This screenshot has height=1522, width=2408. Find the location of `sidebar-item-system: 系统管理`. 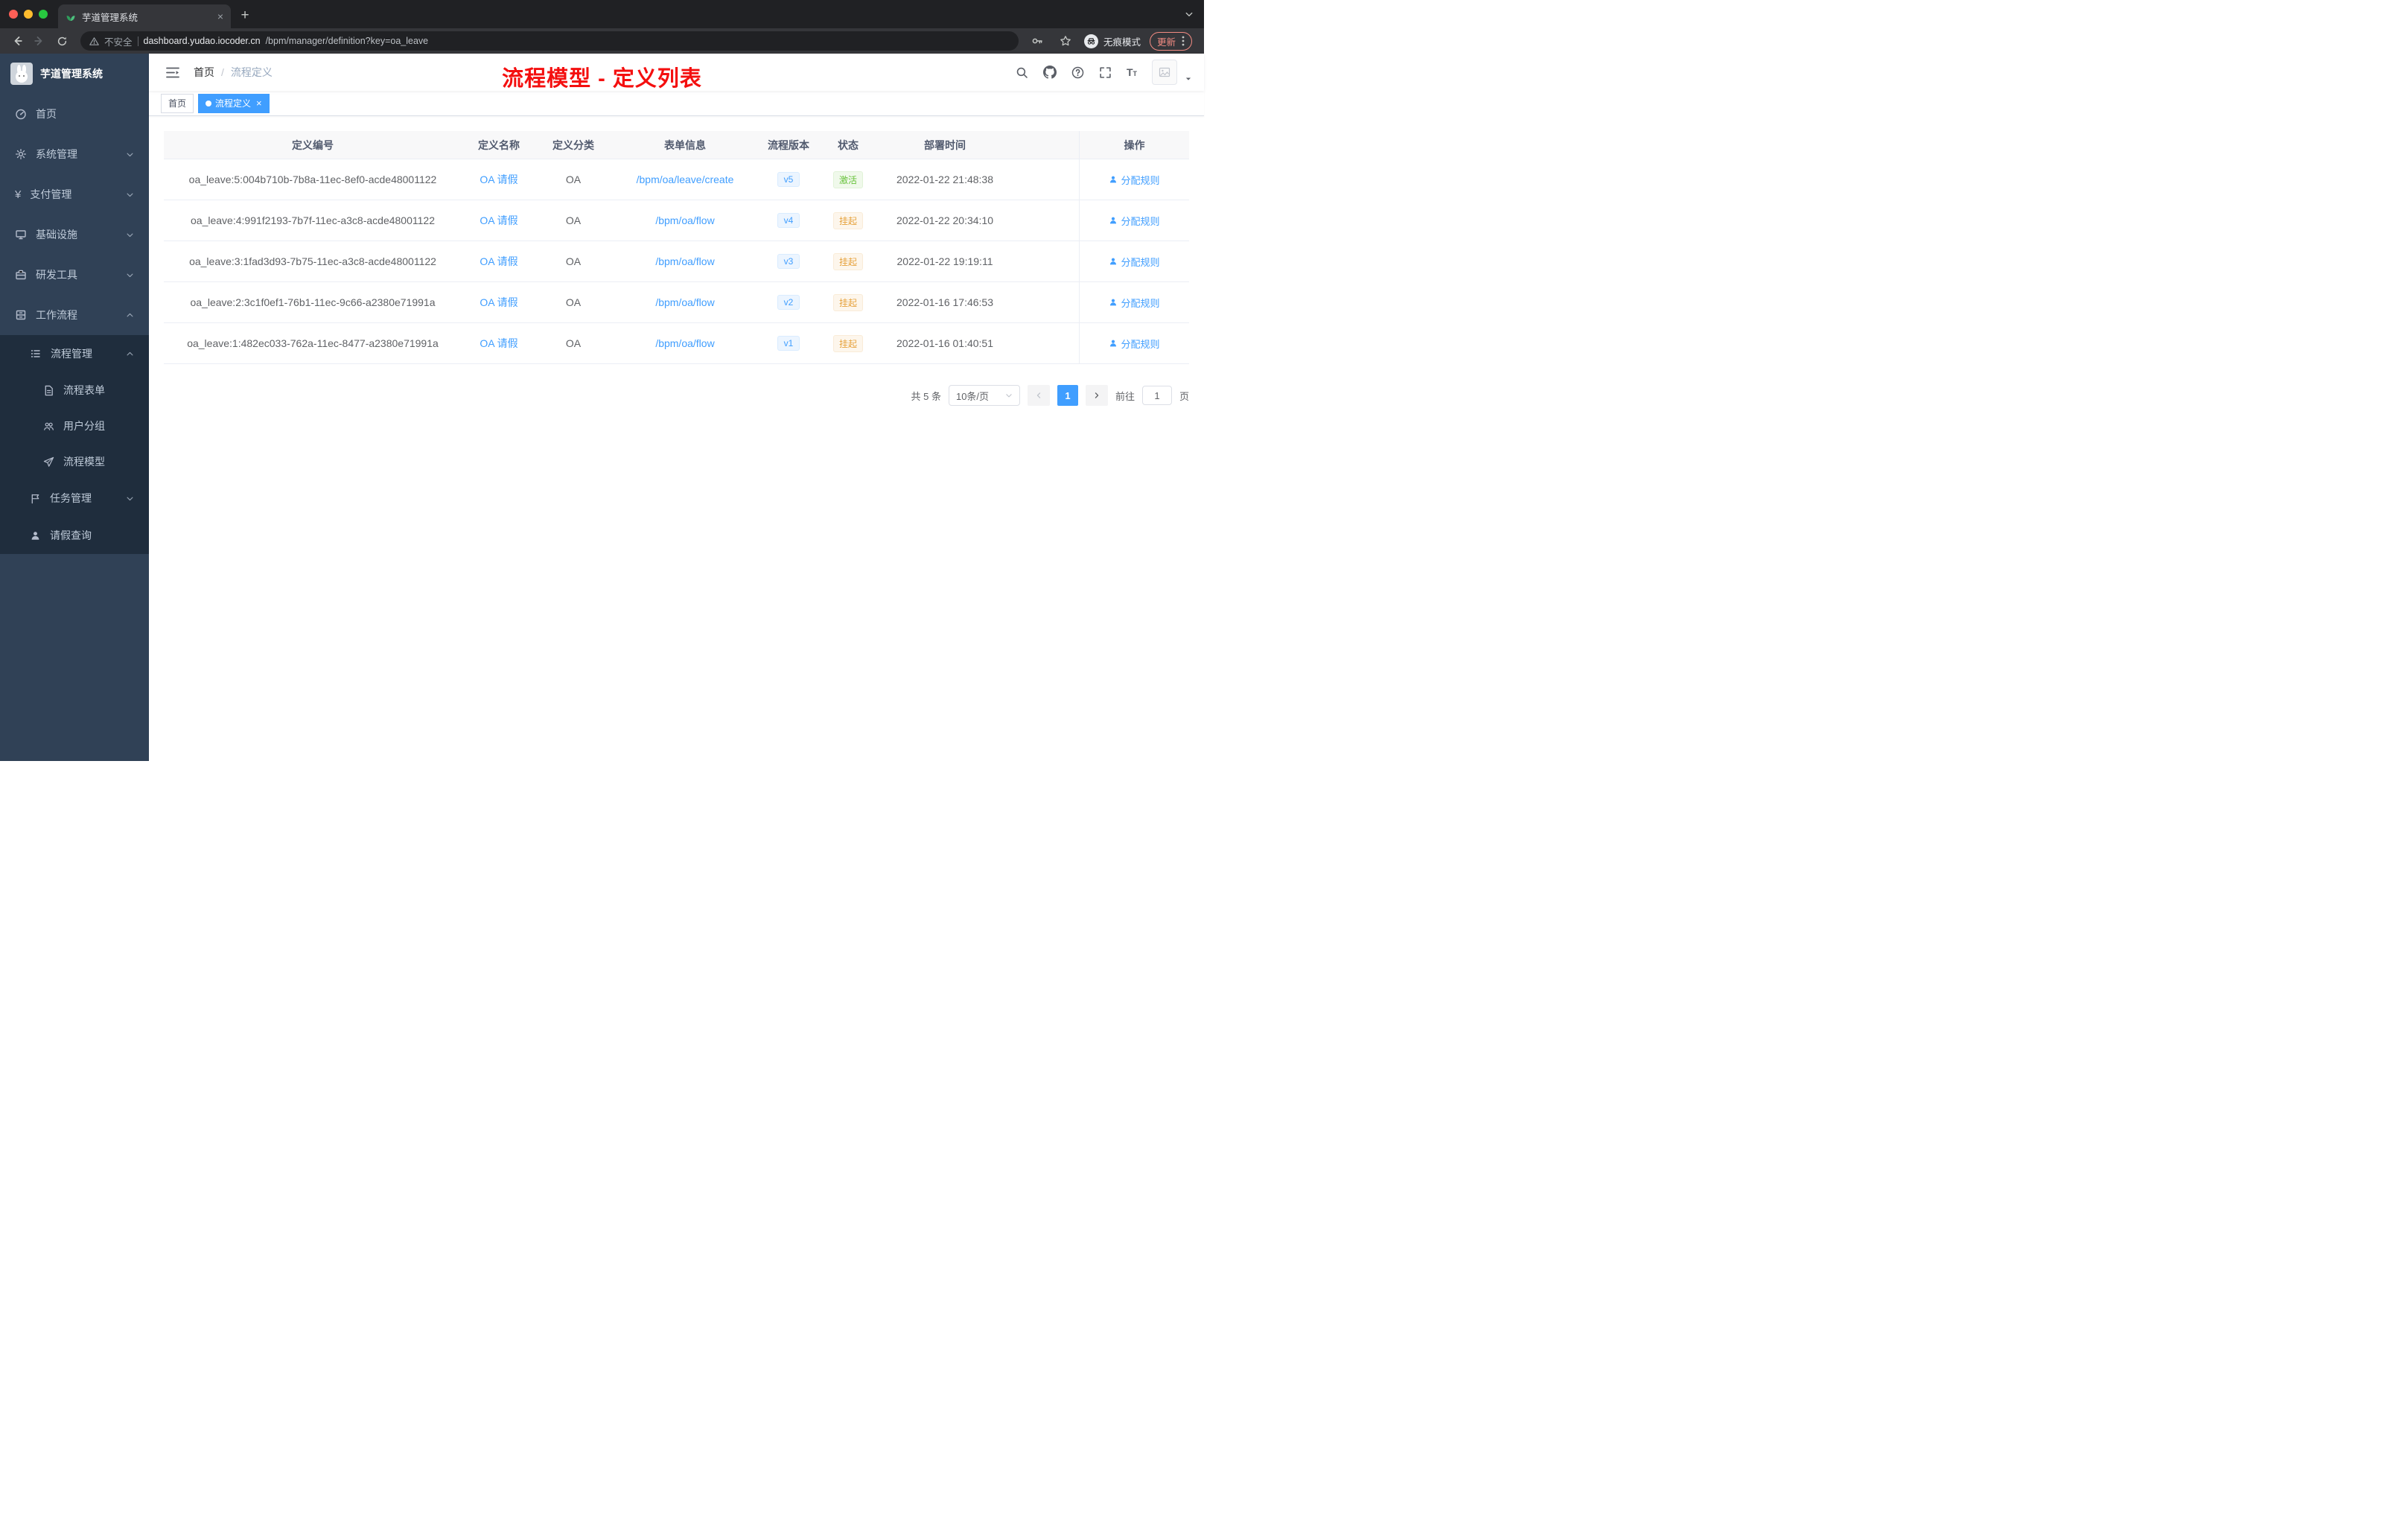

sidebar-item-system: 系统管理 is located at coordinates (74, 154).